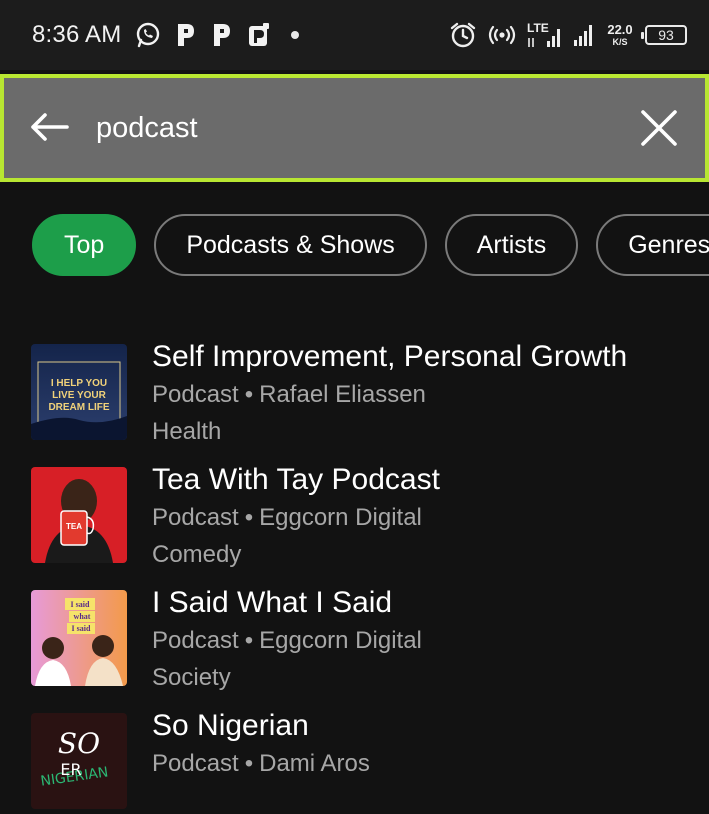 This screenshot has width=709, height=814. What do you see at coordinates (166, 35) in the screenshot?
I see `status-left: 8:36 AM` at bounding box center [166, 35].